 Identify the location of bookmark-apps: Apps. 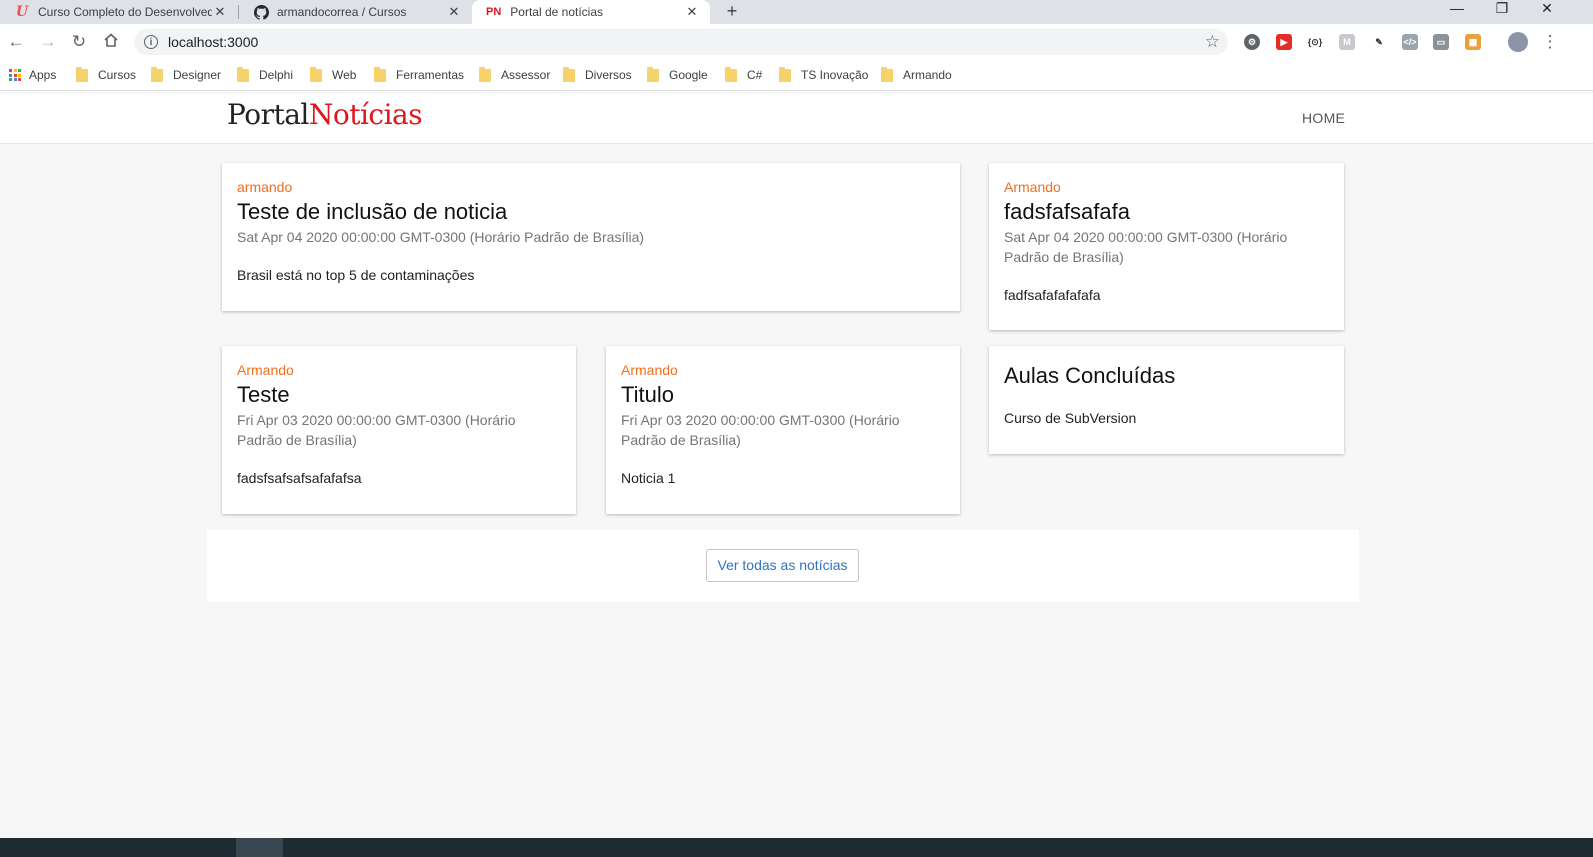
(32, 75).